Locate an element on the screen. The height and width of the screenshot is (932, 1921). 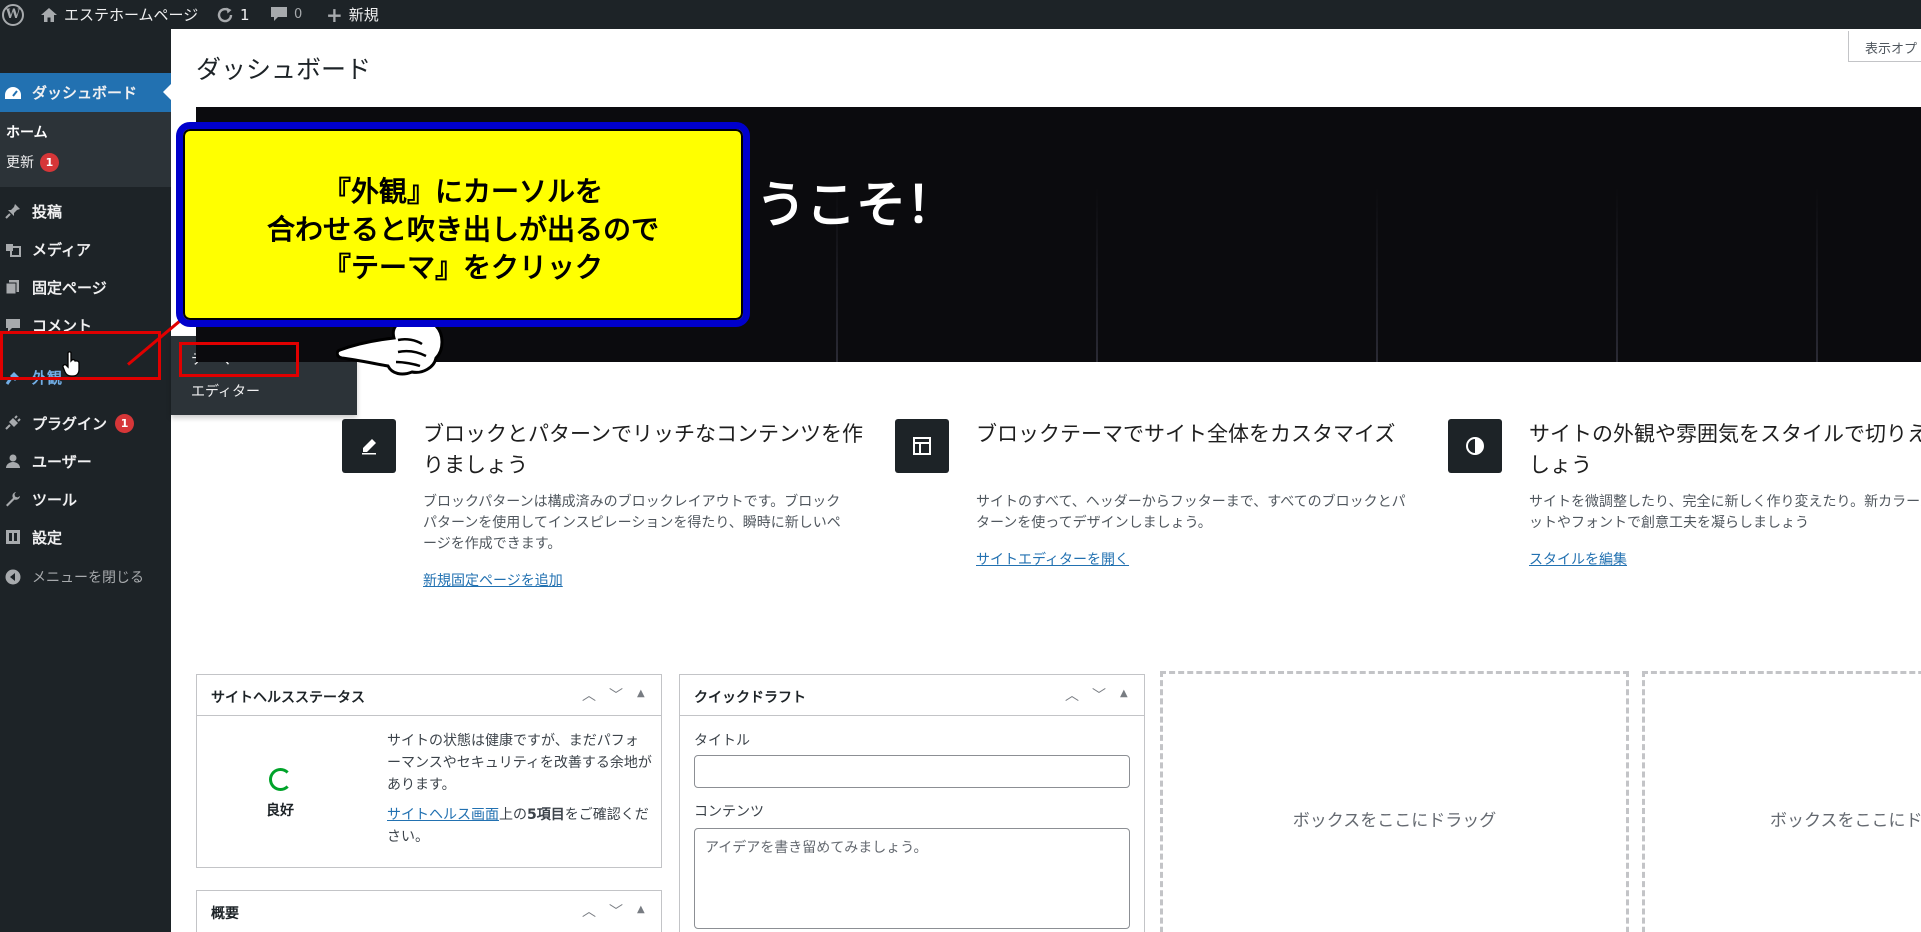
widget-title: サイトヘルスステータス is located at coordinates (288, 698).